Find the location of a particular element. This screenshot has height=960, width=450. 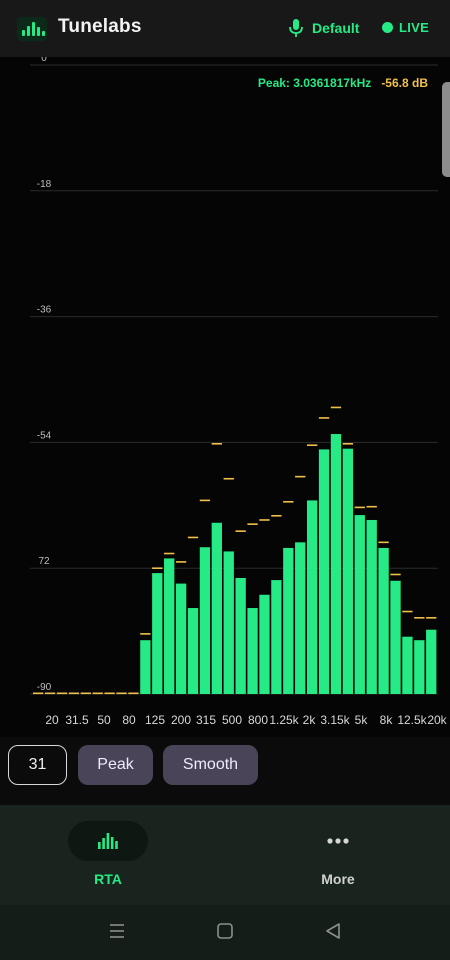

live-label: LIVE is located at coordinates (414, 27).